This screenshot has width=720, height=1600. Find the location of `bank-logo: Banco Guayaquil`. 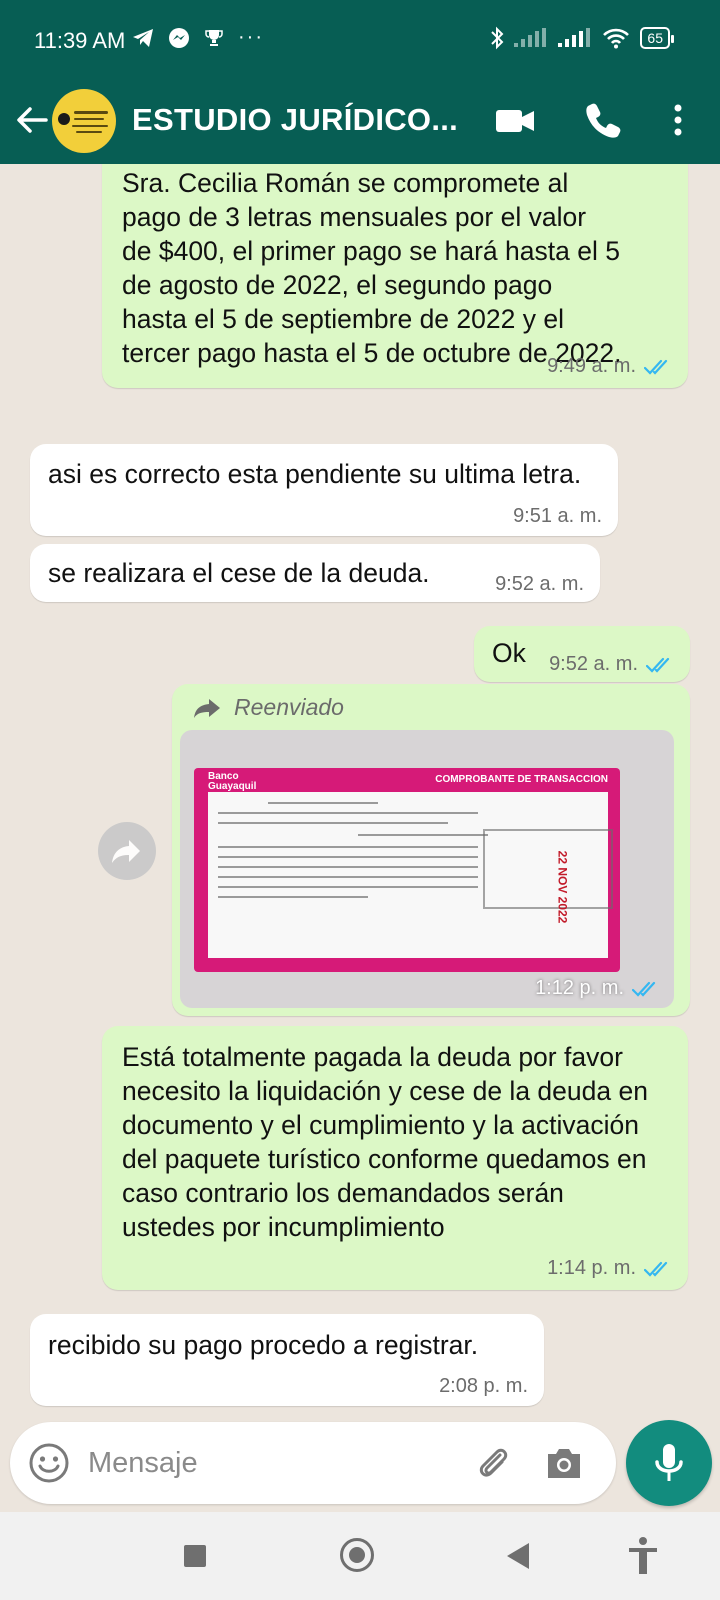

bank-logo: Banco Guayaquil is located at coordinates (232, 781).